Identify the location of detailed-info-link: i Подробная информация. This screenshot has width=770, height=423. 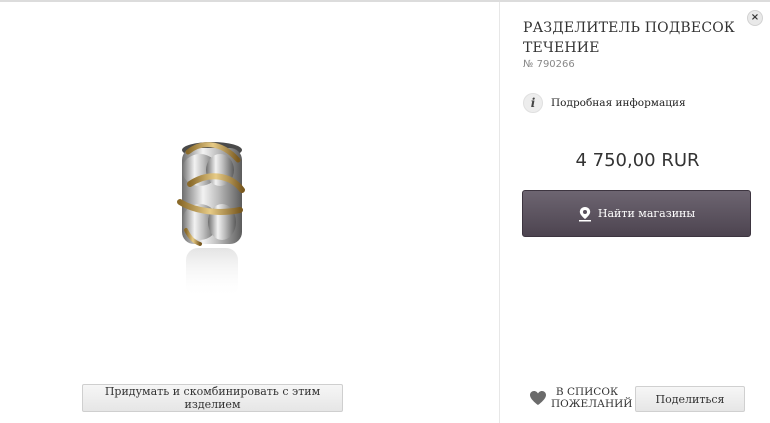
(604, 103).